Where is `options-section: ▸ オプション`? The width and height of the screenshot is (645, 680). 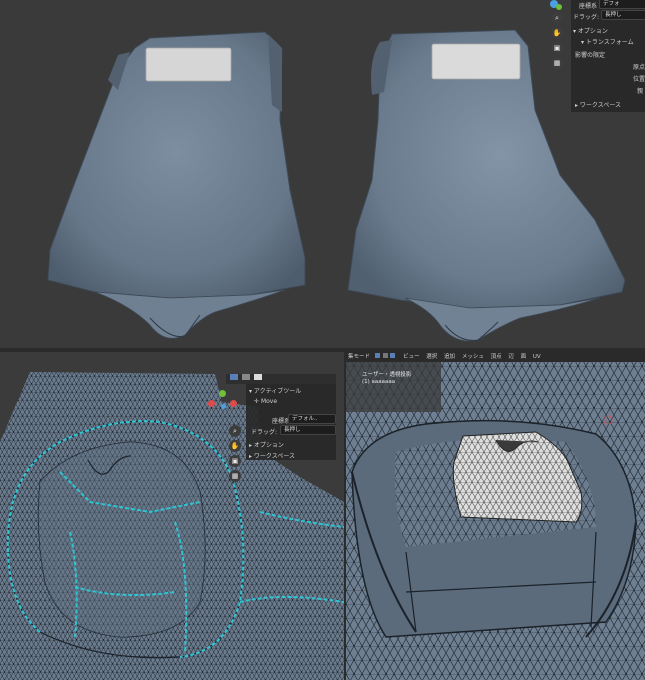
options-section: ▸ オプション is located at coordinates (266, 444).